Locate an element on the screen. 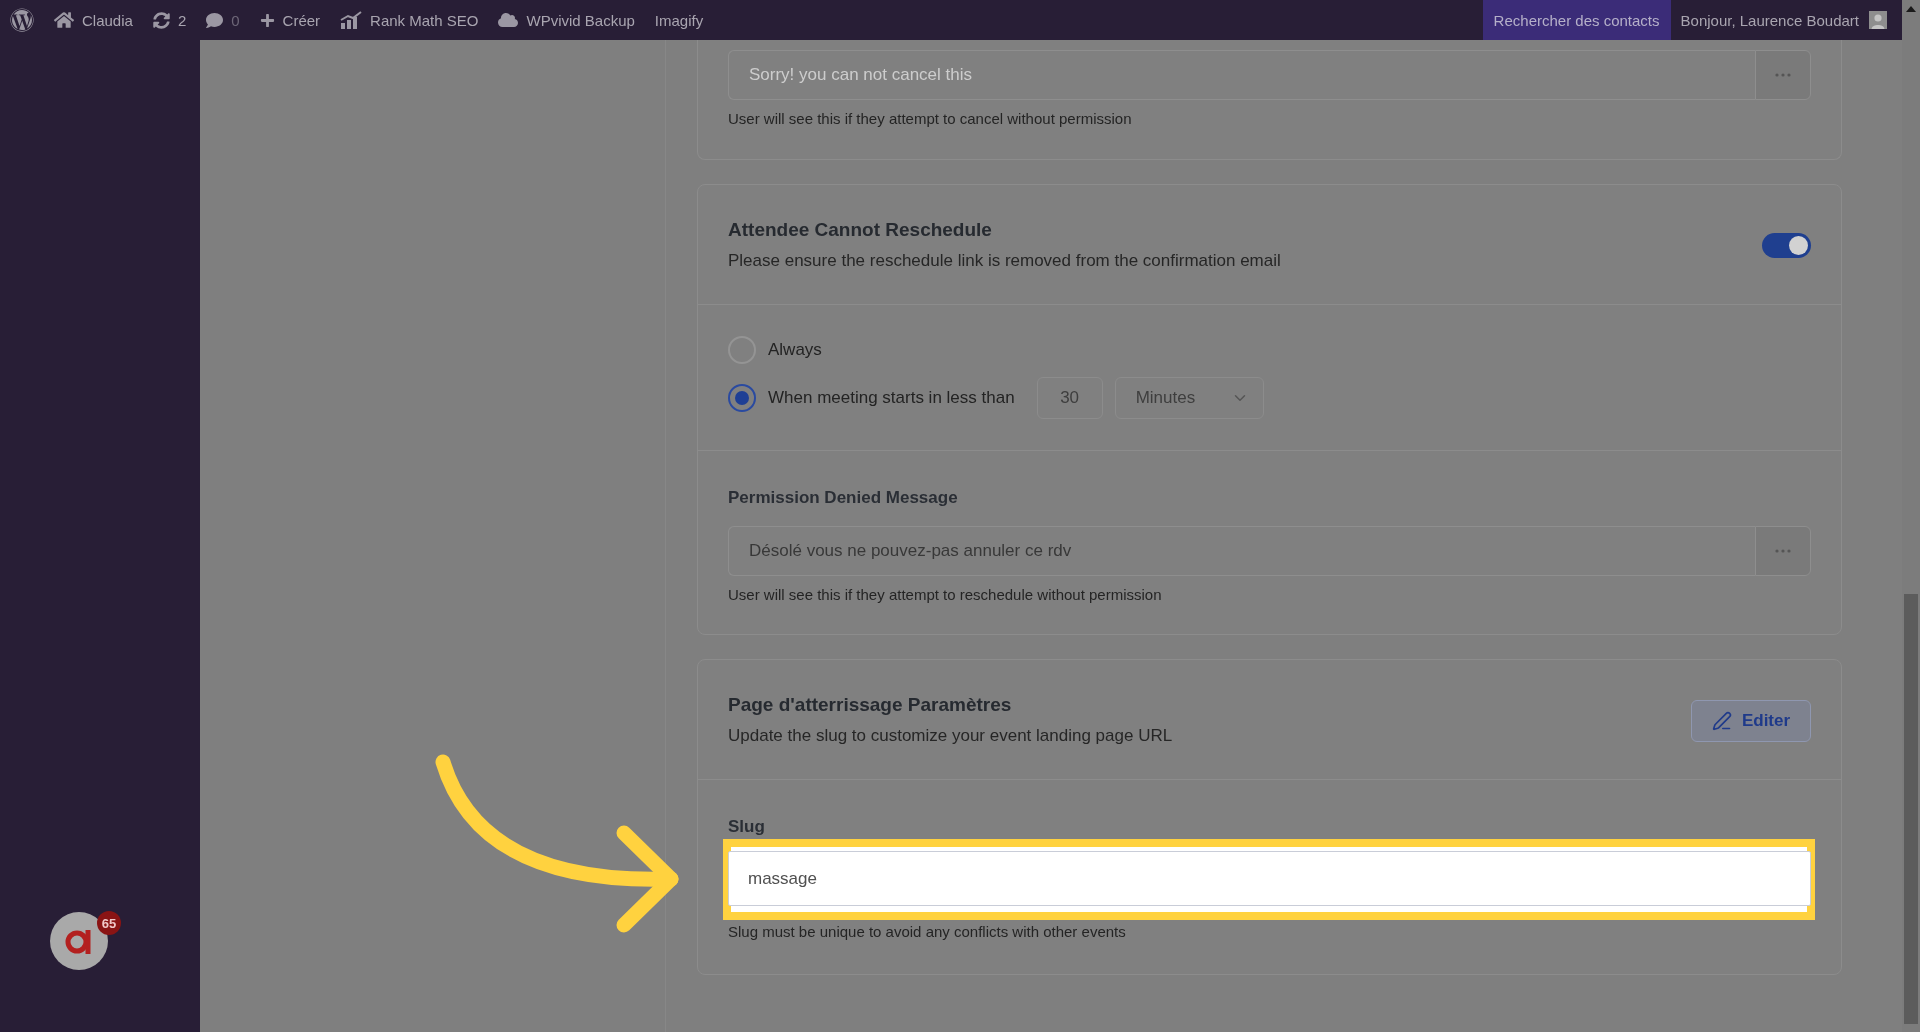 Image resolution: width=1920 pixels, height=1032 pixels. field-hint: Slug must be unique to avoid any conflicts with other events is located at coordinates (927, 932).